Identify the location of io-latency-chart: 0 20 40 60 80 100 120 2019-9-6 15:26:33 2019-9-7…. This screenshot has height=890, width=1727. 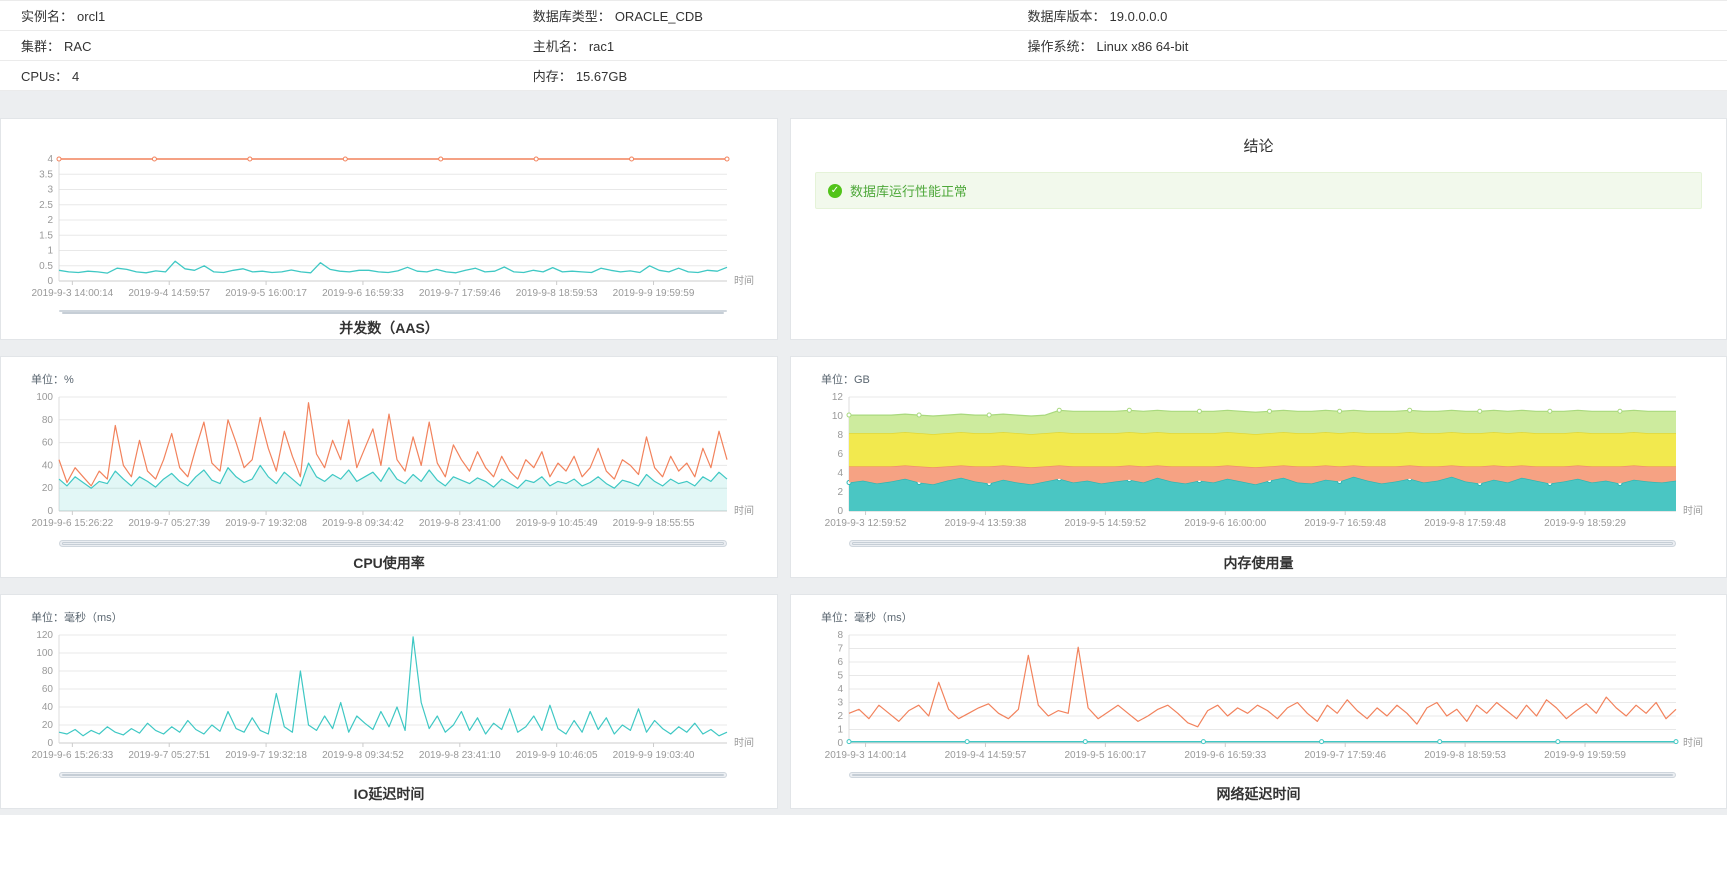
(389, 697).